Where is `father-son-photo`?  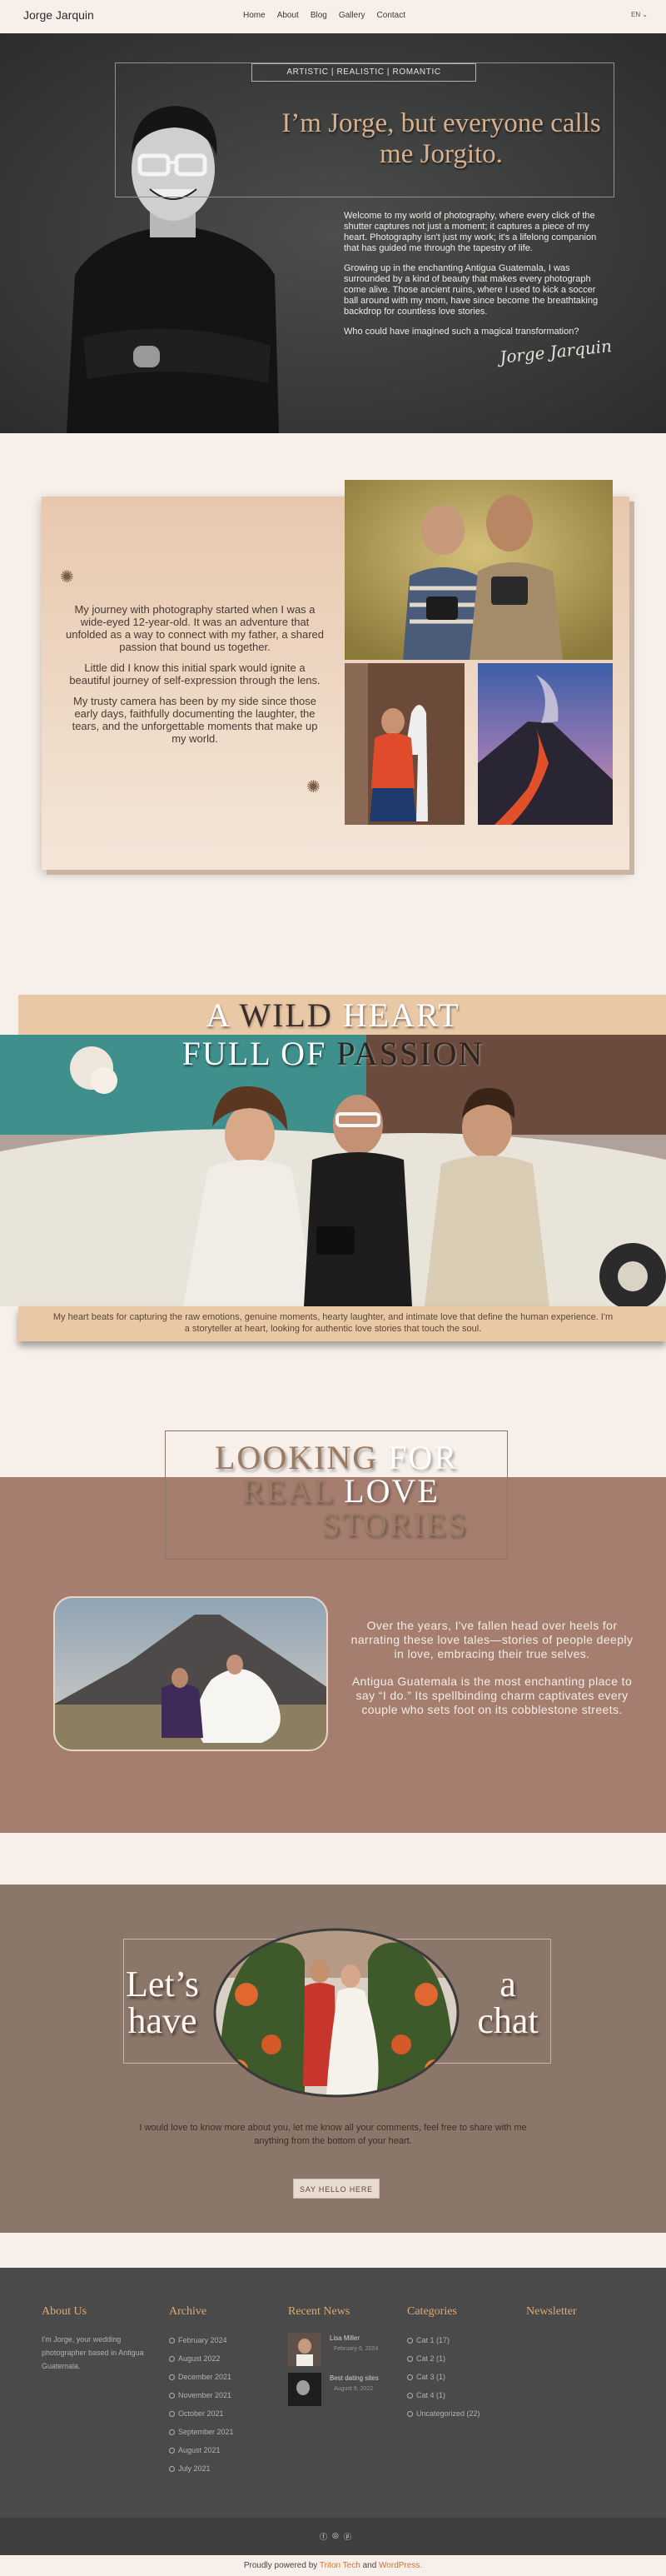 father-son-photo is located at coordinates (479, 570).